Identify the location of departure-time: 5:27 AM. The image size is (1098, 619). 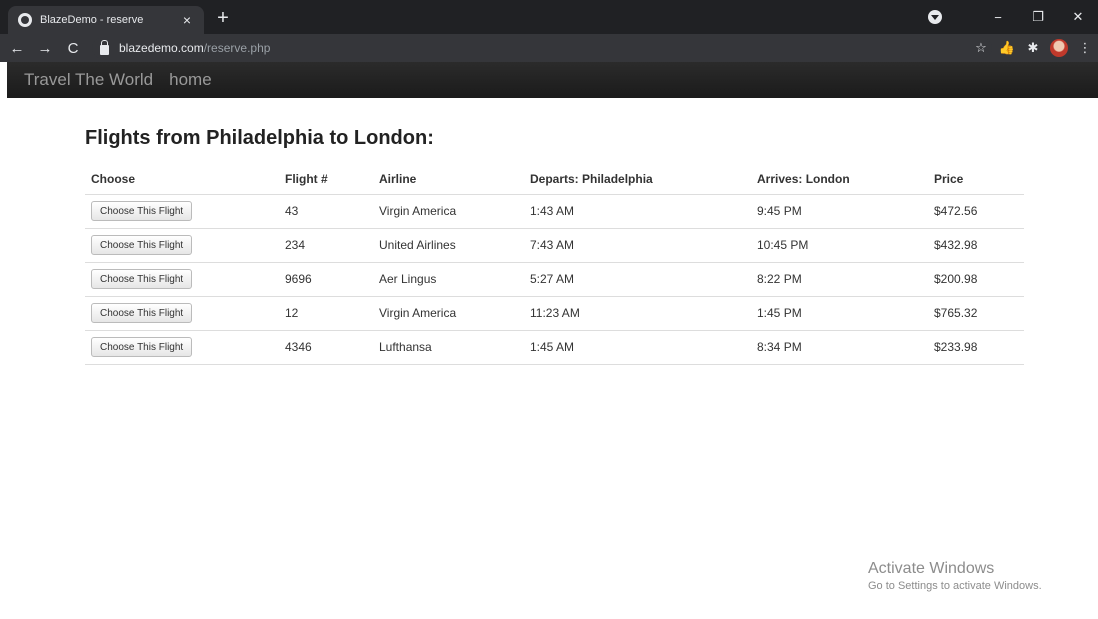
(637, 279).